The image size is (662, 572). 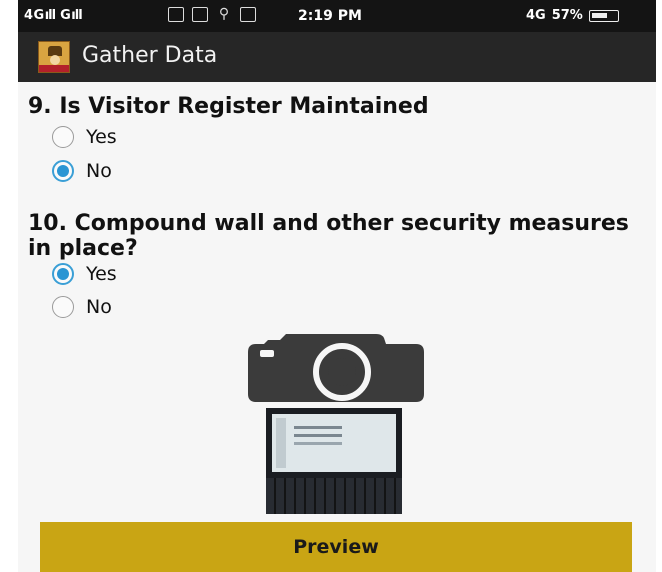 I want to click on preview-button: Preview, so click(x=336, y=547).